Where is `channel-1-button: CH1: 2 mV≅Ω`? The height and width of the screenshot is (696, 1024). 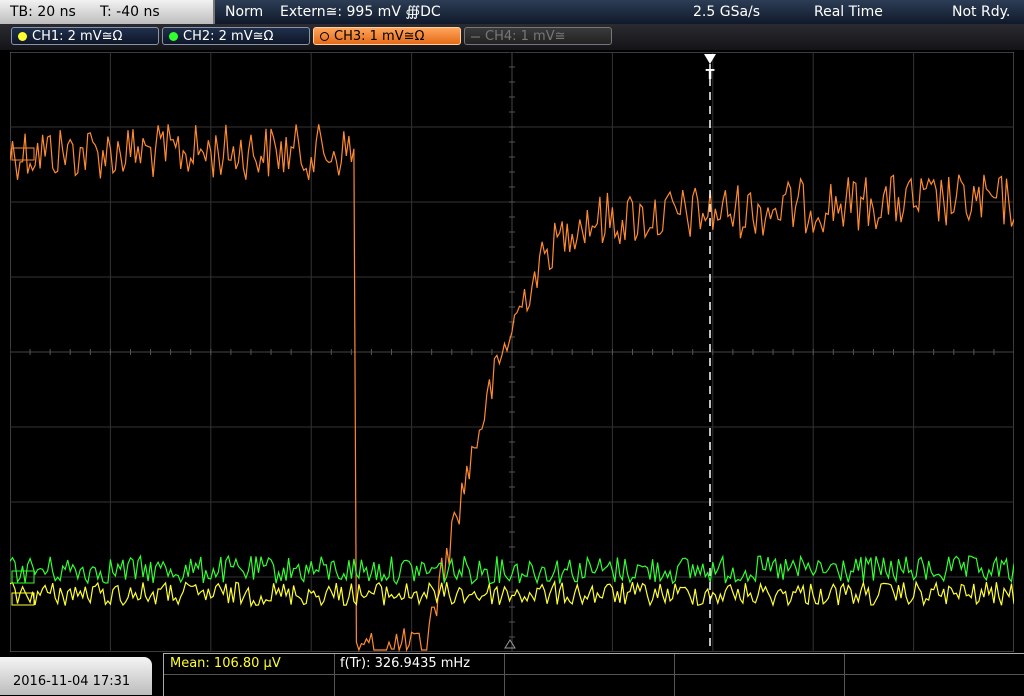 channel-1-button: CH1: 2 mV≅Ω is located at coordinates (85, 36).